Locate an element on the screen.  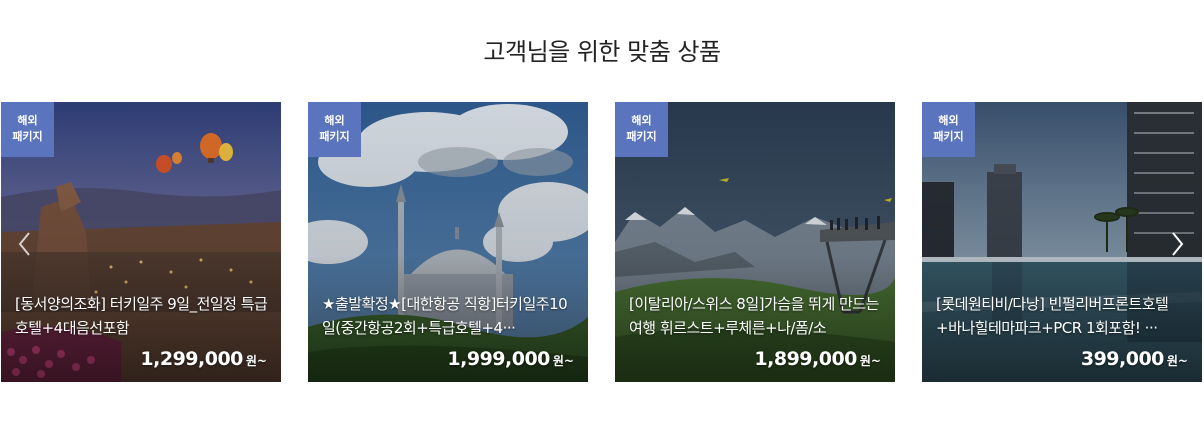
price-value: 399,000 is located at coordinates (1122, 359).